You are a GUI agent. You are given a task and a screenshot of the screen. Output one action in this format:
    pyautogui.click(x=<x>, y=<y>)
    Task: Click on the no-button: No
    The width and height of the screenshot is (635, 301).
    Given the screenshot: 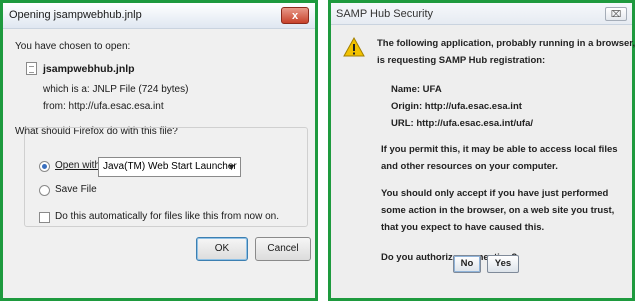 What is the action you would take?
    pyautogui.click(x=467, y=264)
    